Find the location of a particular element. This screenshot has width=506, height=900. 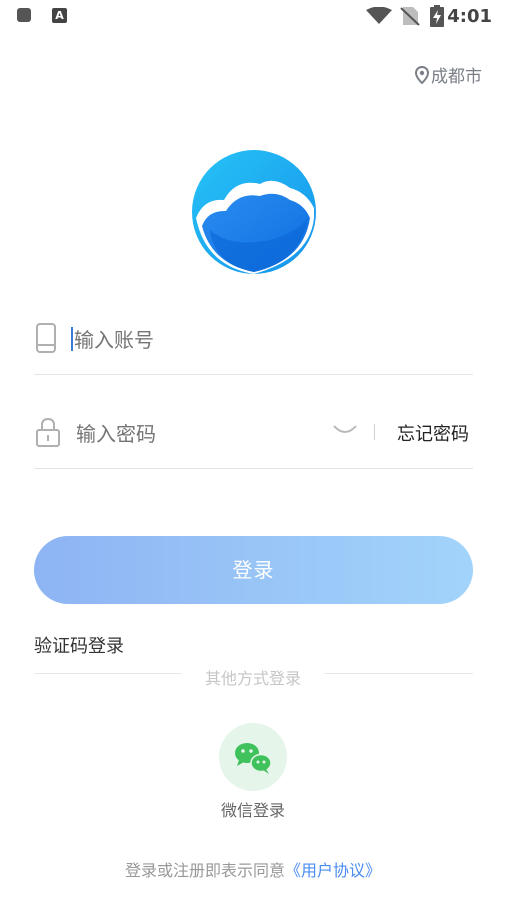

wechat-icon is located at coordinates (253, 758).